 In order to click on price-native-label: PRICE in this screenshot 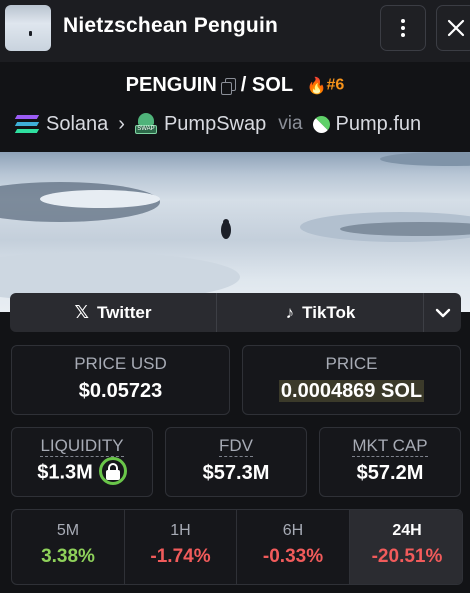, I will do `click(351, 363)`.